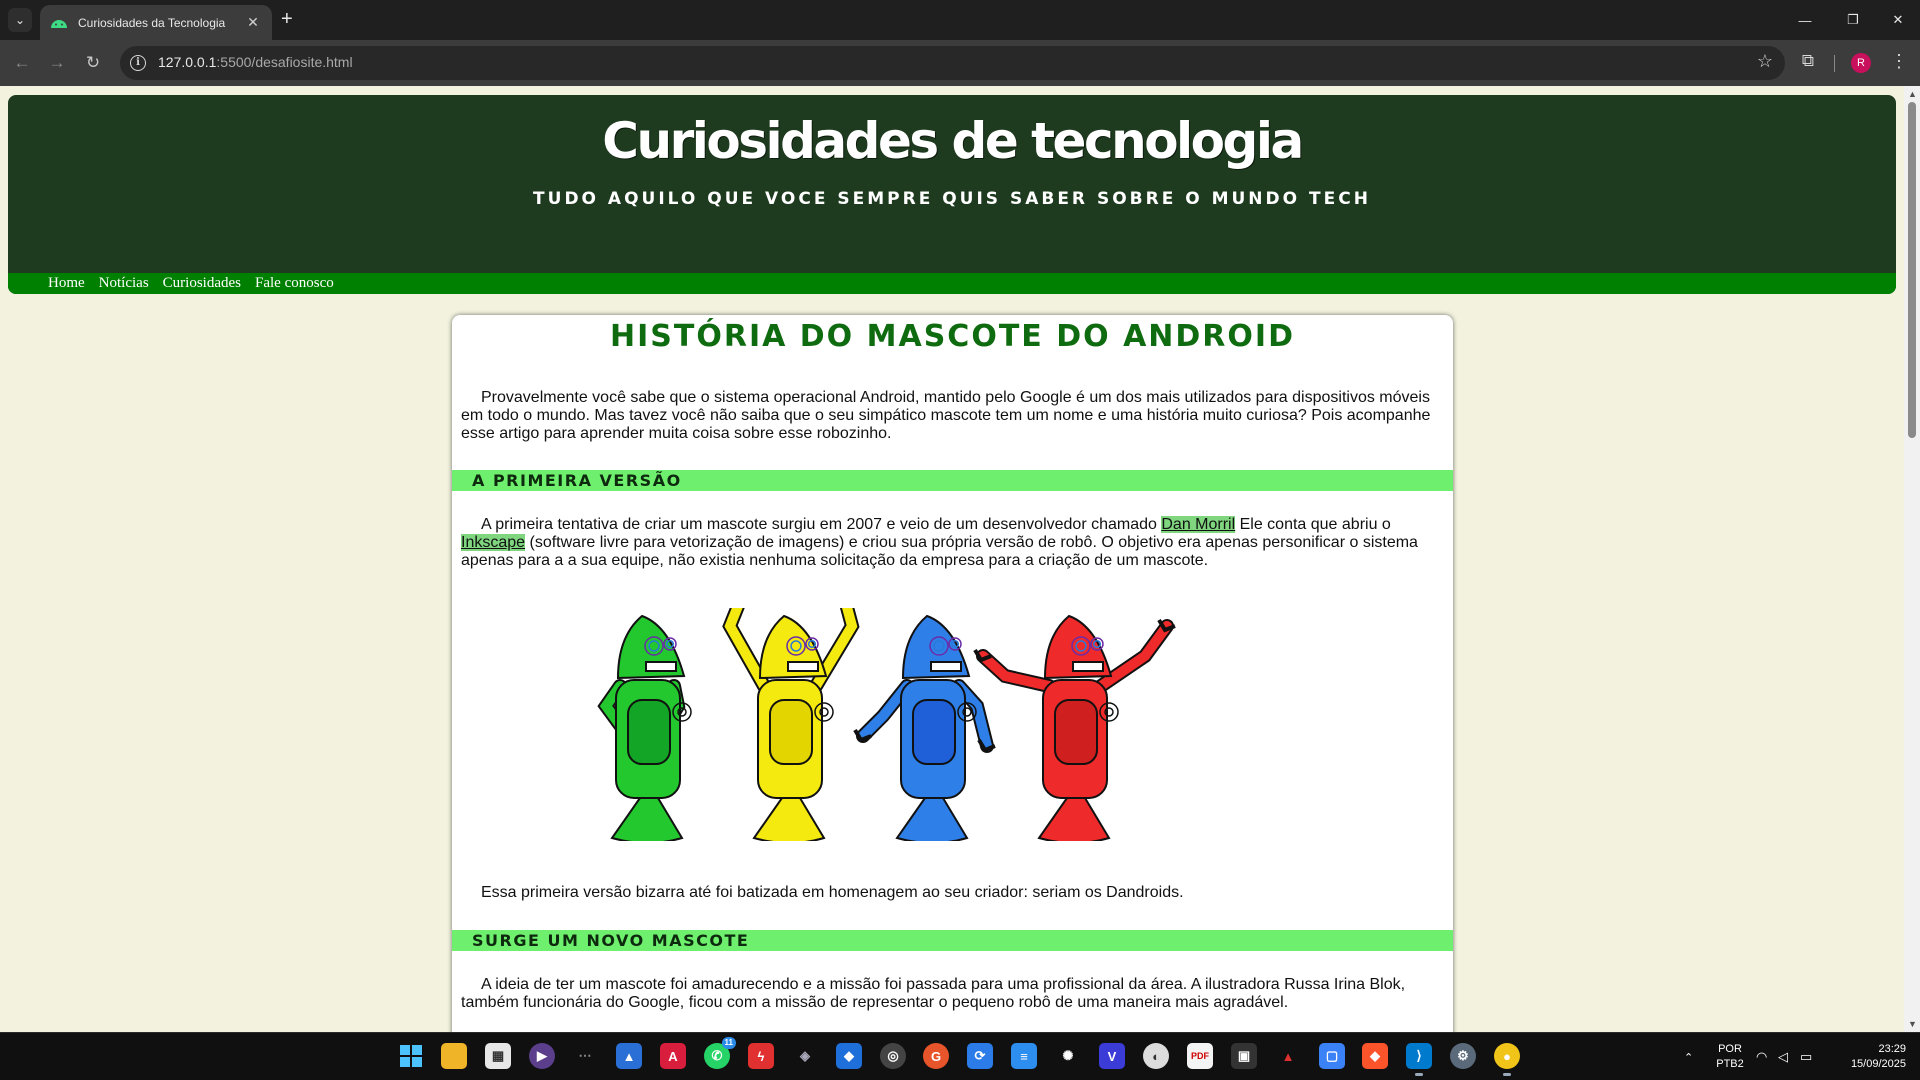  What do you see at coordinates (1912, 1024) in the screenshot?
I see `scroll-down-icon: ▼` at bounding box center [1912, 1024].